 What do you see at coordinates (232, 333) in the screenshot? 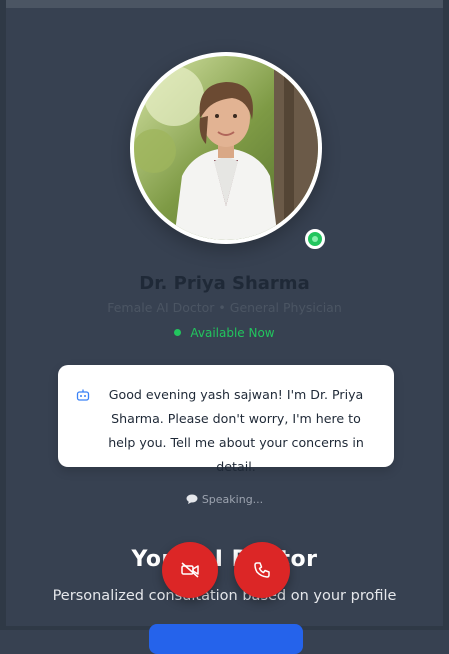
I see `status-label: Available Now` at bounding box center [232, 333].